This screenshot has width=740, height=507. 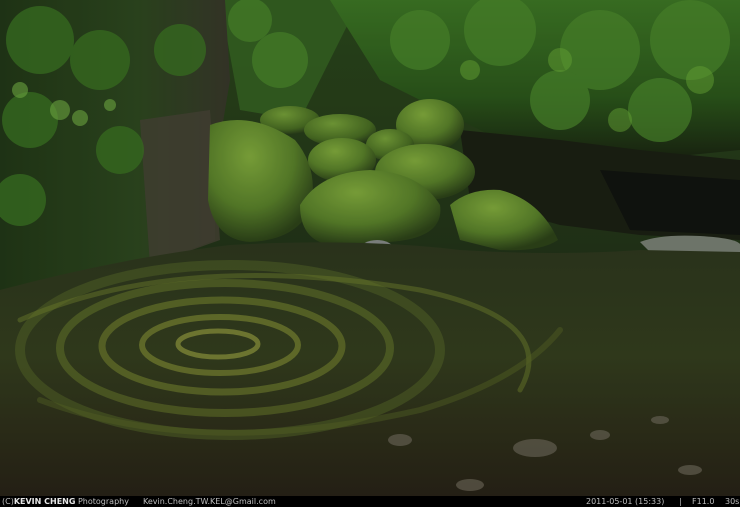 I want to click on copyright-credit: (C)KEVIN CHENG Photography, so click(x=65, y=501).